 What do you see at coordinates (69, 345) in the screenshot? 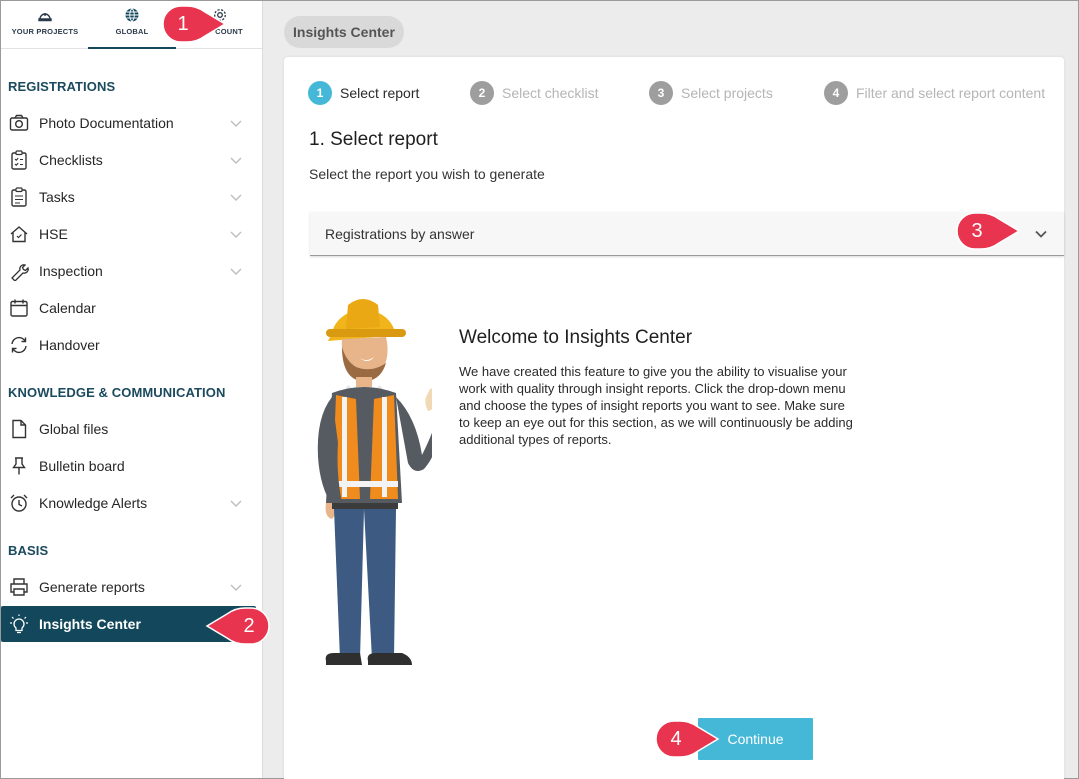
I see `sidebar-item-label: Handover` at bounding box center [69, 345].